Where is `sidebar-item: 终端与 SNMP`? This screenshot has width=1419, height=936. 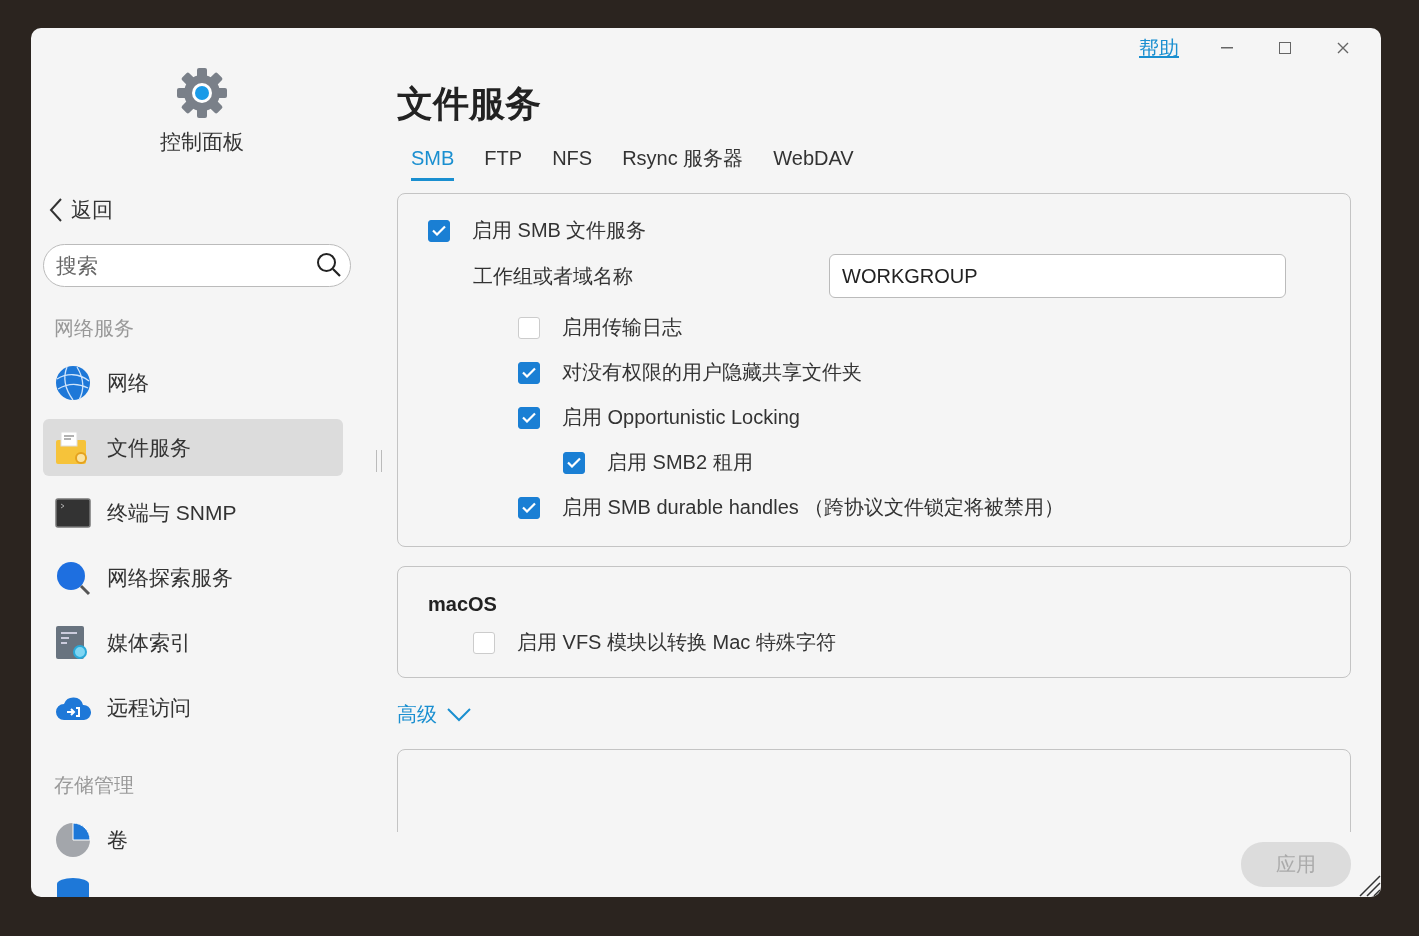
sidebar-item: 终端与 SNMP is located at coordinates (193, 512).